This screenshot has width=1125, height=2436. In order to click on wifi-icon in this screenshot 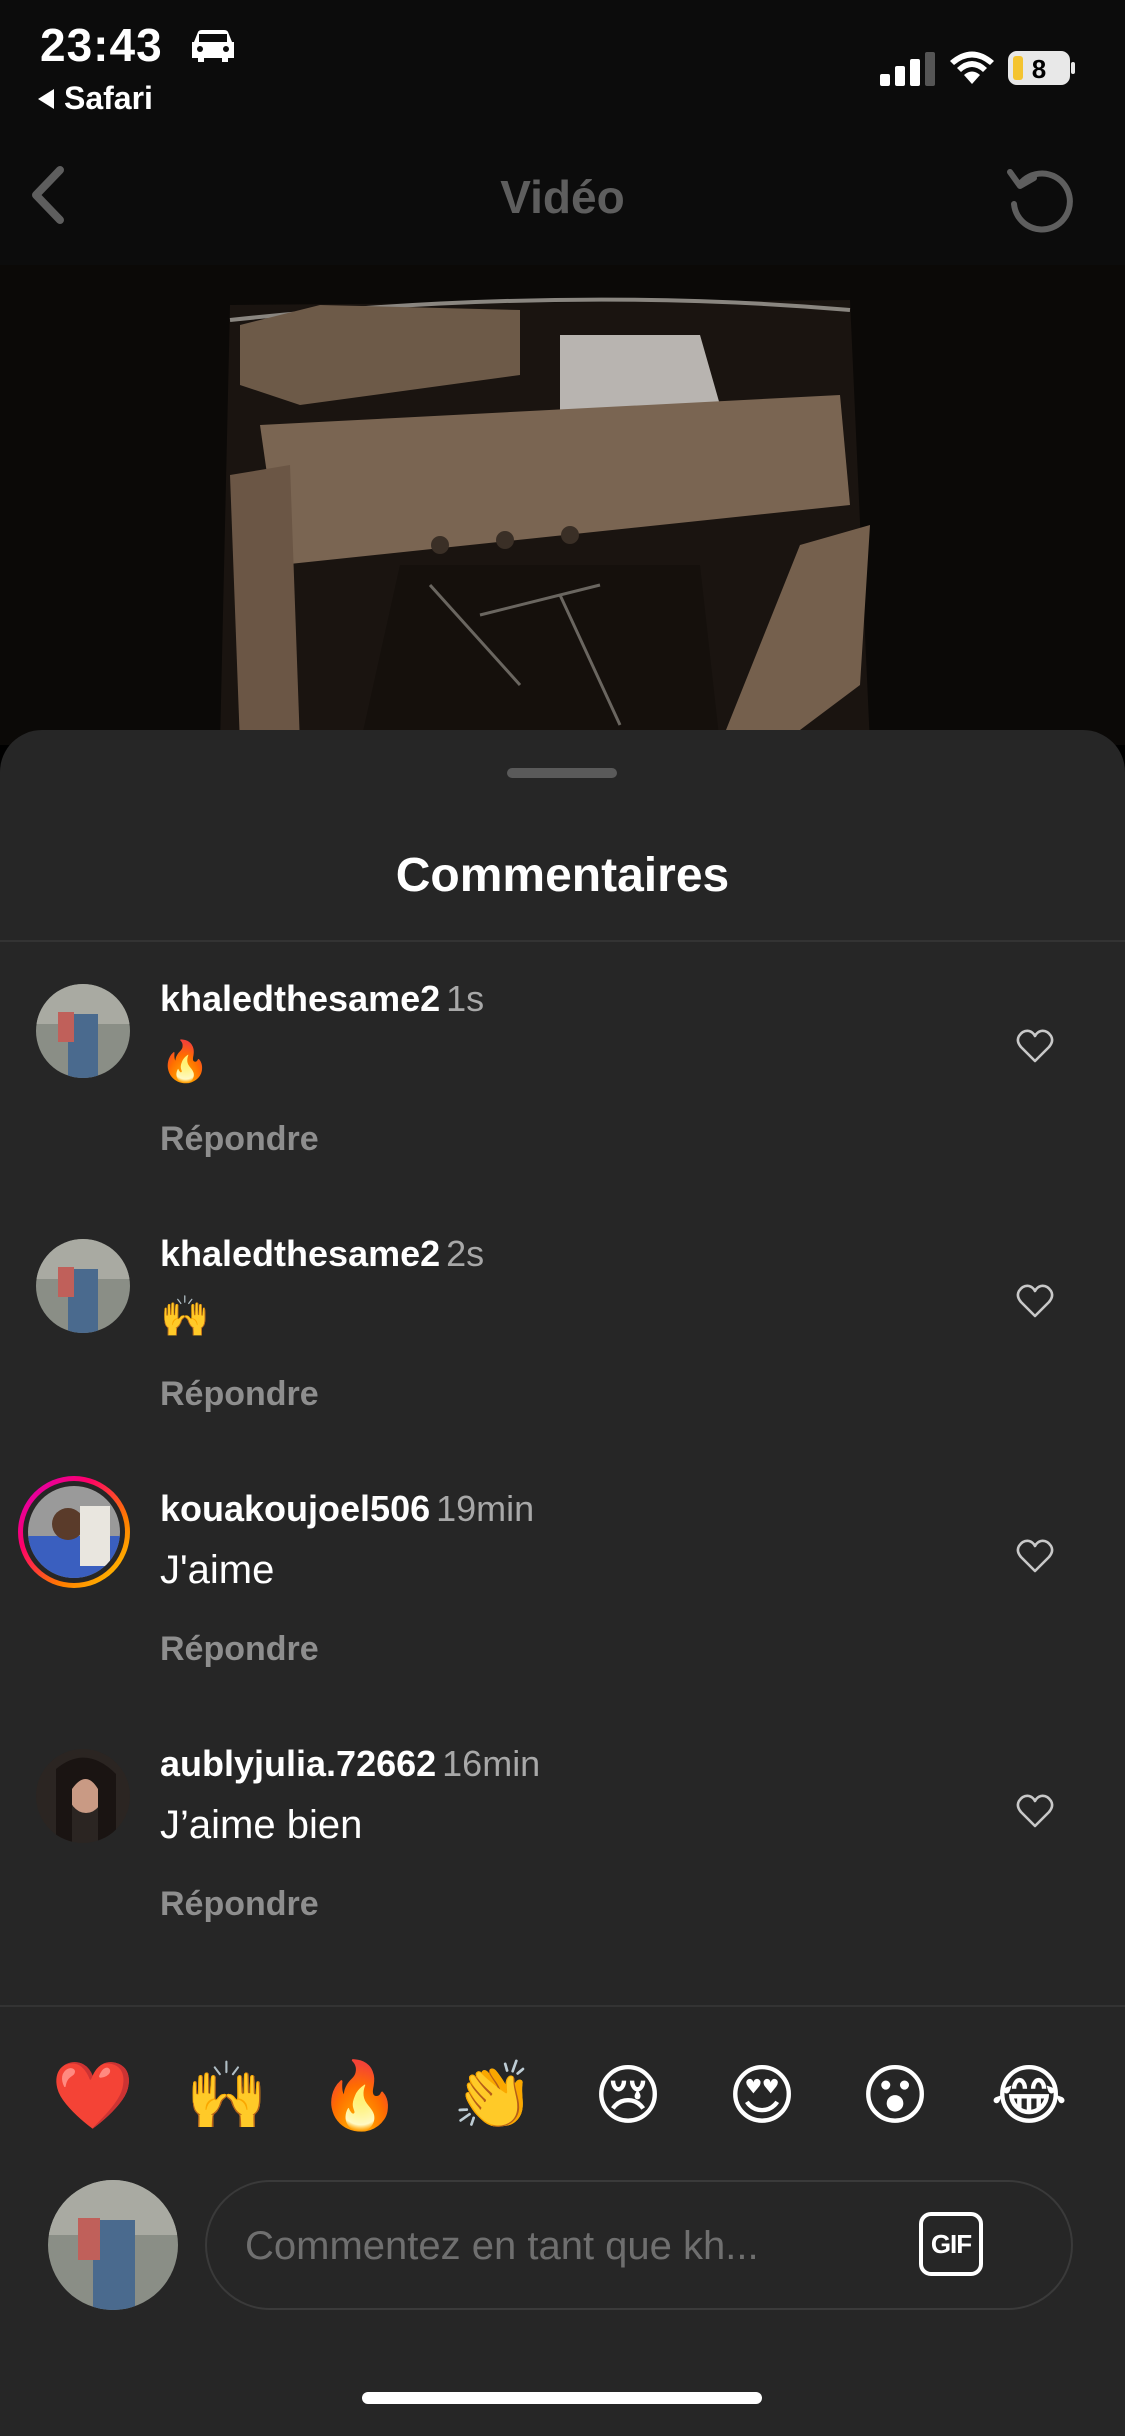, I will do `click(972, 67)`.